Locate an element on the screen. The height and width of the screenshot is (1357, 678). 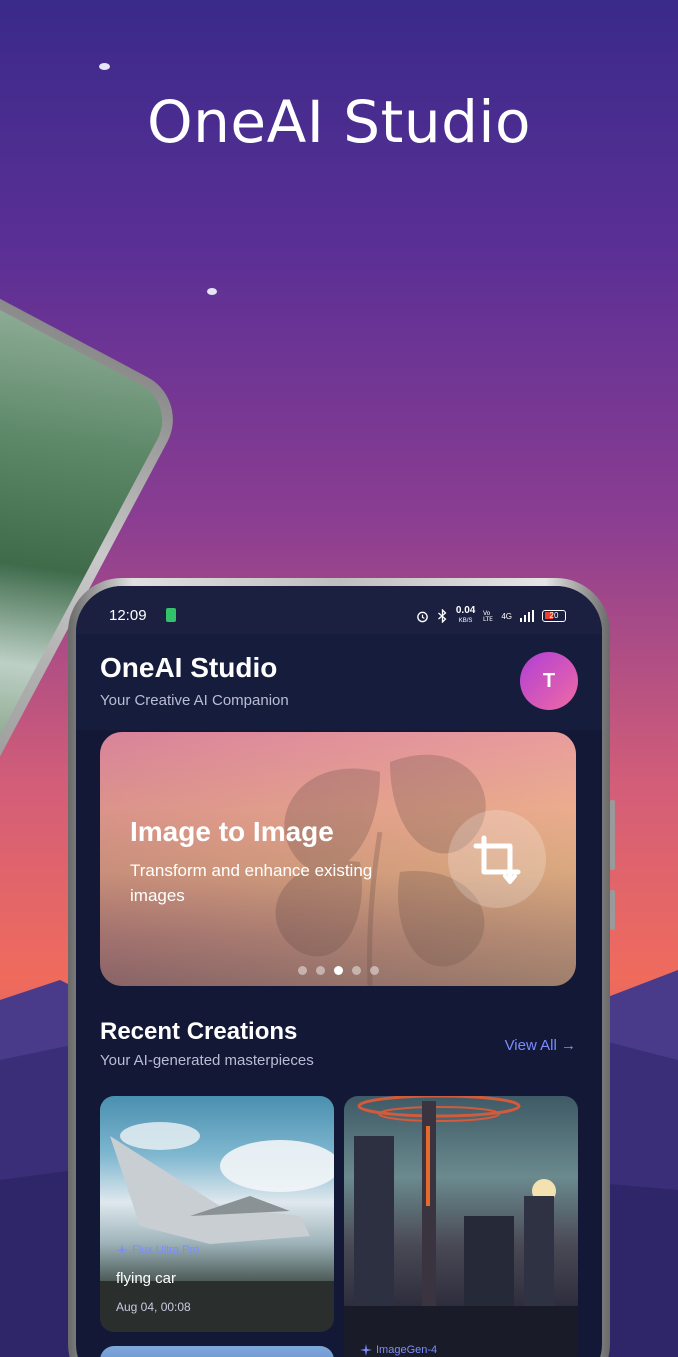
view-all-link: View All → is located at coordinates (540, 1045).